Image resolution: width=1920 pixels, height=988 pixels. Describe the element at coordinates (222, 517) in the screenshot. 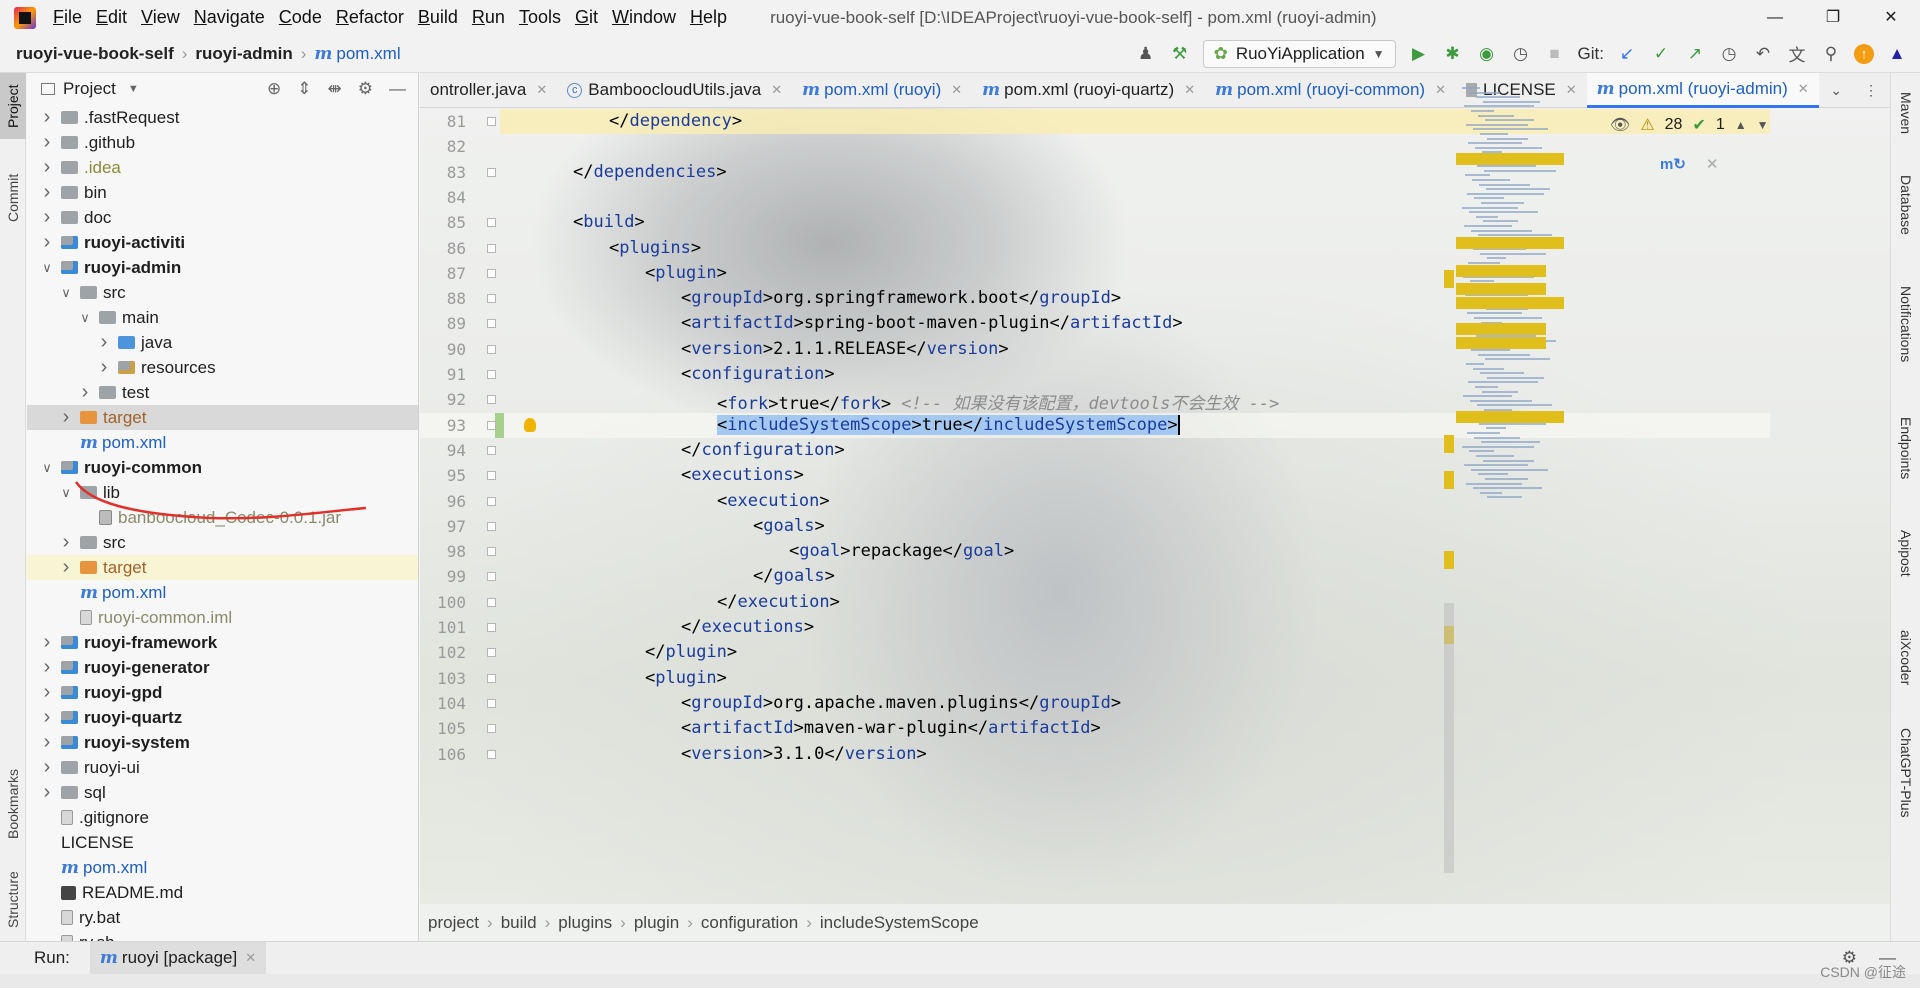

I see `tree-item: ›banboocloud_Codec-0.0.1.jar` at that location.